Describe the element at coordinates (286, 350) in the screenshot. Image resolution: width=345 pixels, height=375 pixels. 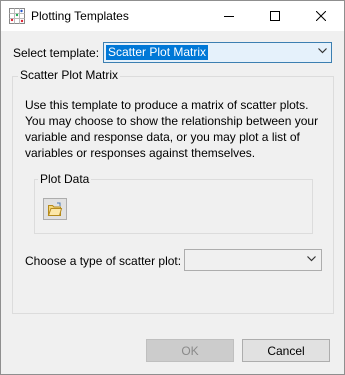
I see `cancel-button: Cancel` at that location.